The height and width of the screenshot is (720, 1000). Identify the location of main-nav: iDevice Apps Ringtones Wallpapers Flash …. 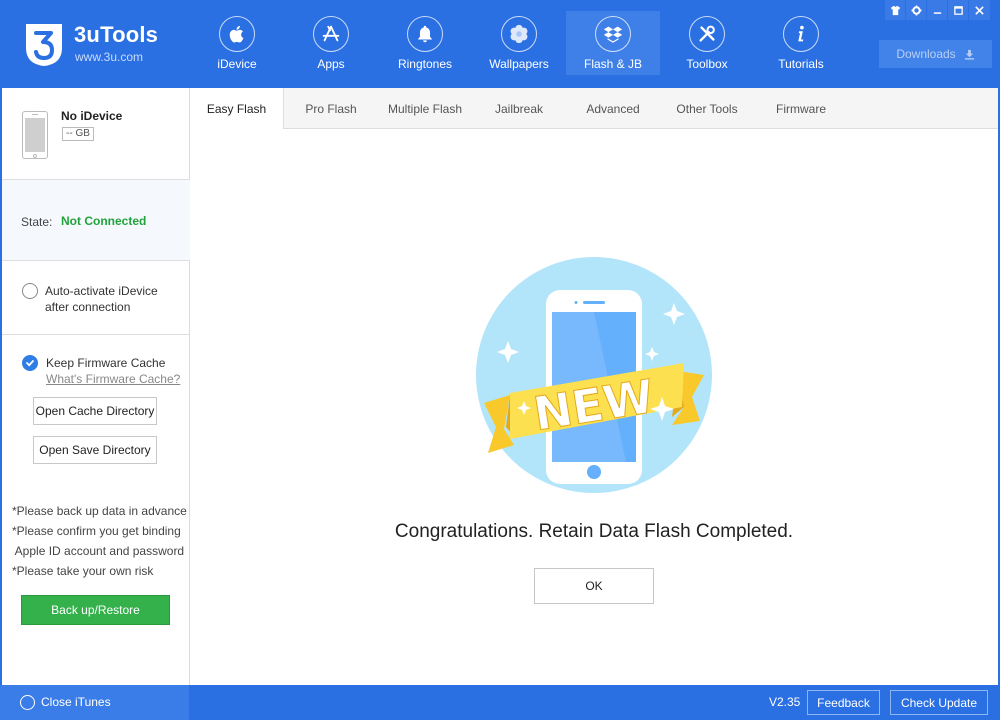
(519, 43).